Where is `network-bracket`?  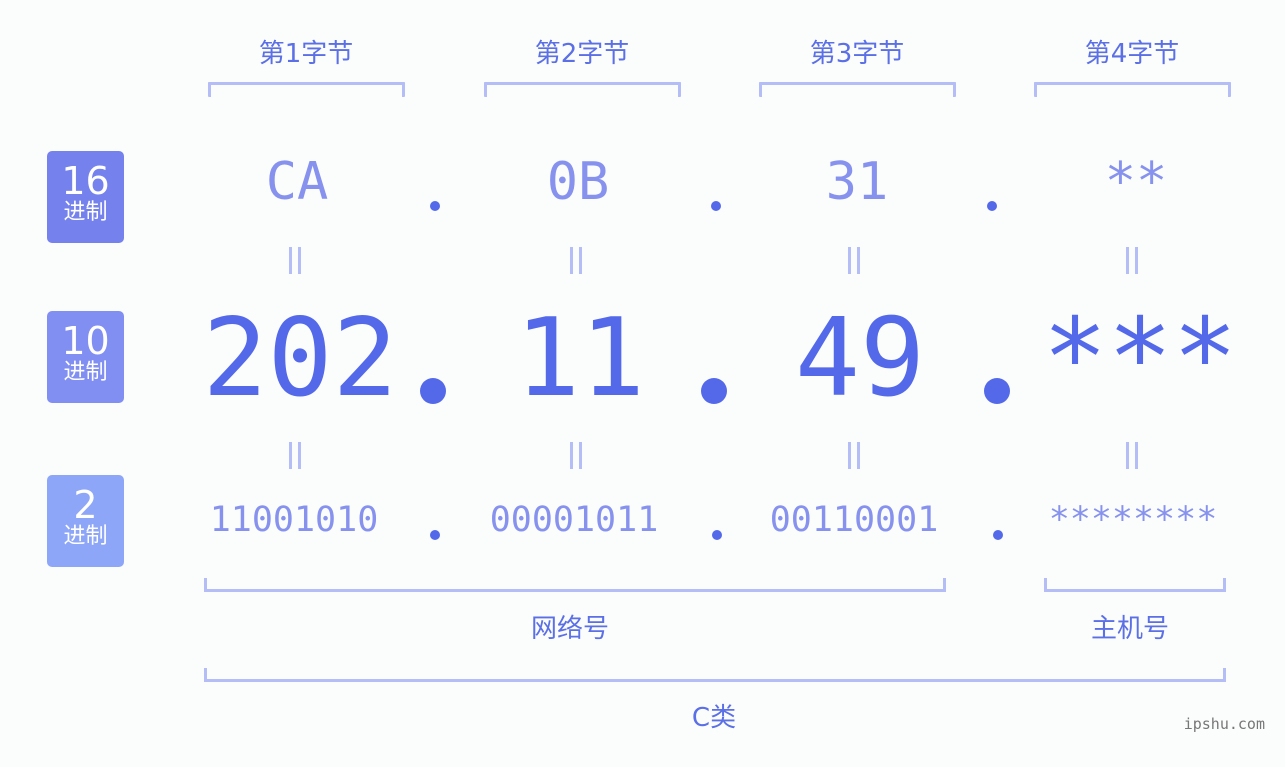
network-bracket is located at coordinates (575, 585).